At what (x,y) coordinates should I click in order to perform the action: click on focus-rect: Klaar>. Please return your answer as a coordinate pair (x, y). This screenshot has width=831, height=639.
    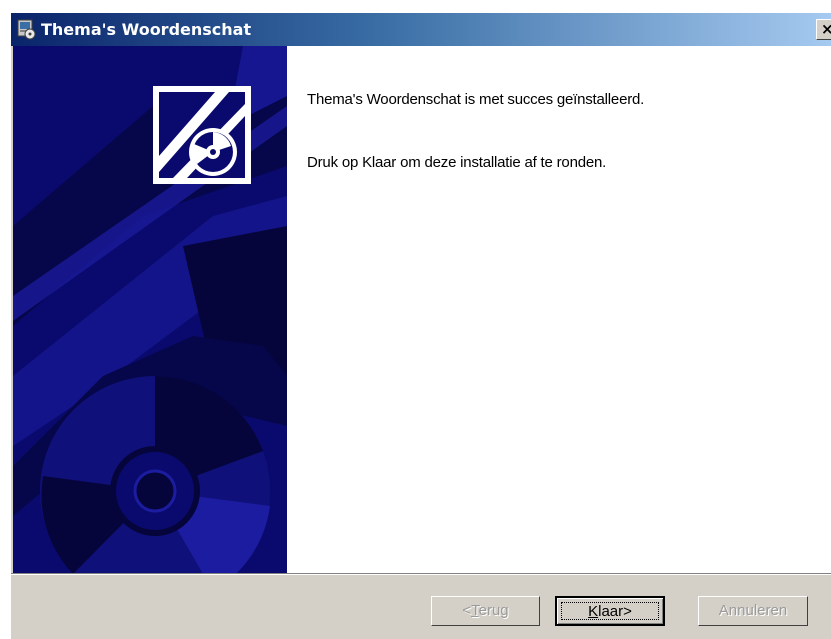
    Looking at the image, I should click on (610, 611).